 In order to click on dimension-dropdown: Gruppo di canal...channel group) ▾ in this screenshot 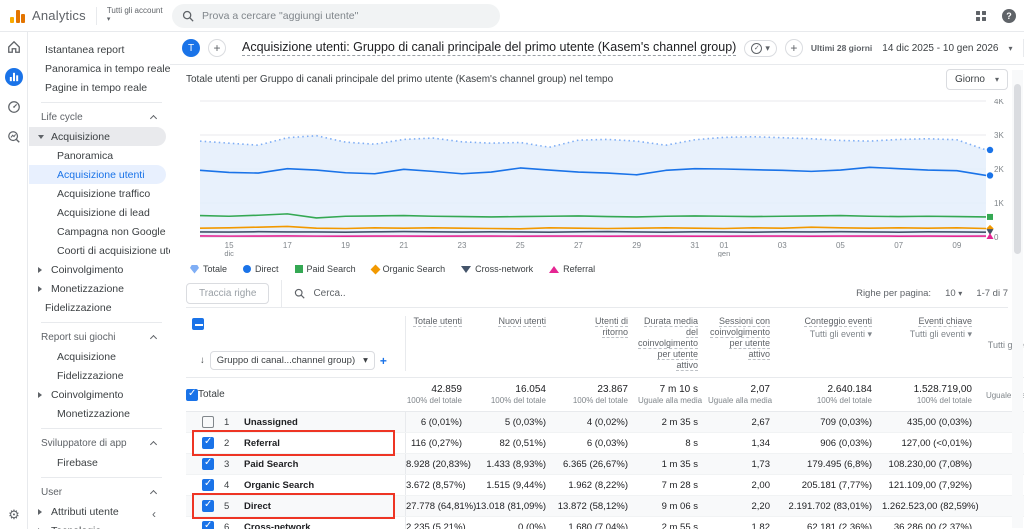, I will do `click(292, 360)`.